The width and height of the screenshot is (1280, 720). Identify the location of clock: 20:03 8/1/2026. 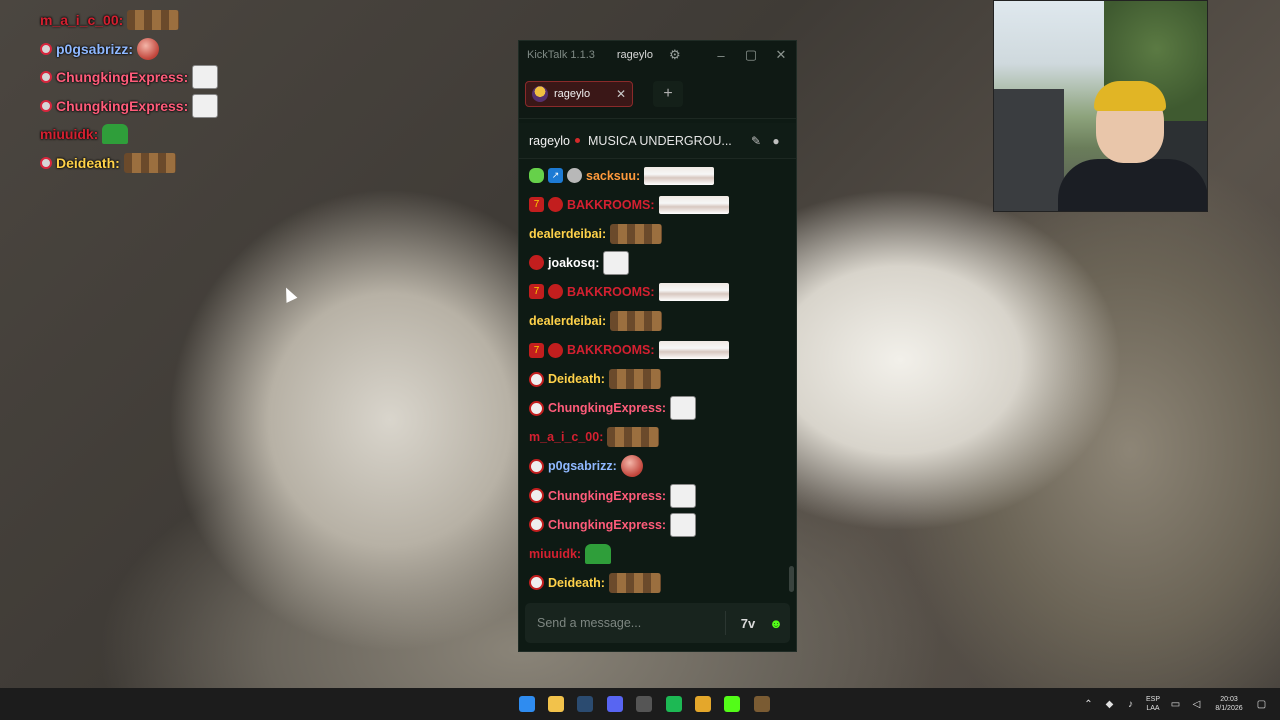
(1229, 704).